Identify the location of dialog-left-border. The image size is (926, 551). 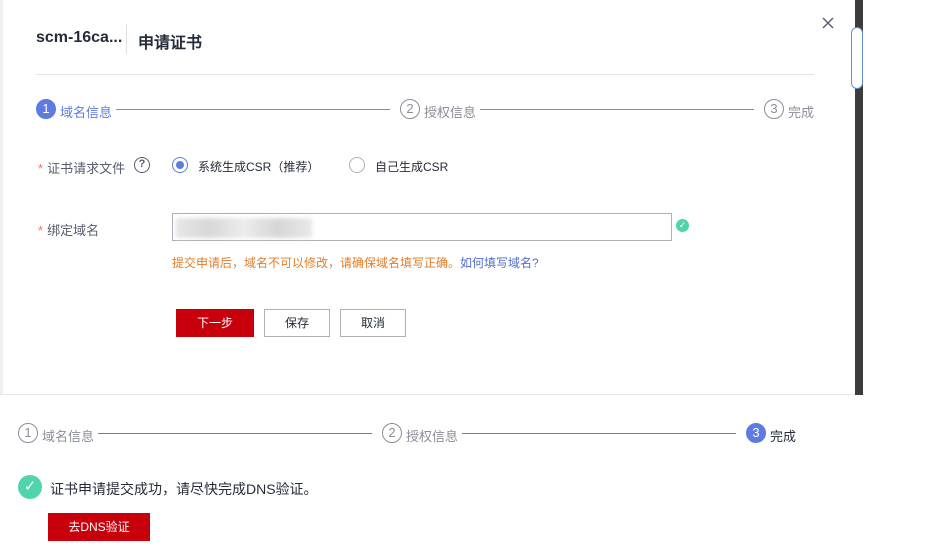
(1, 197).